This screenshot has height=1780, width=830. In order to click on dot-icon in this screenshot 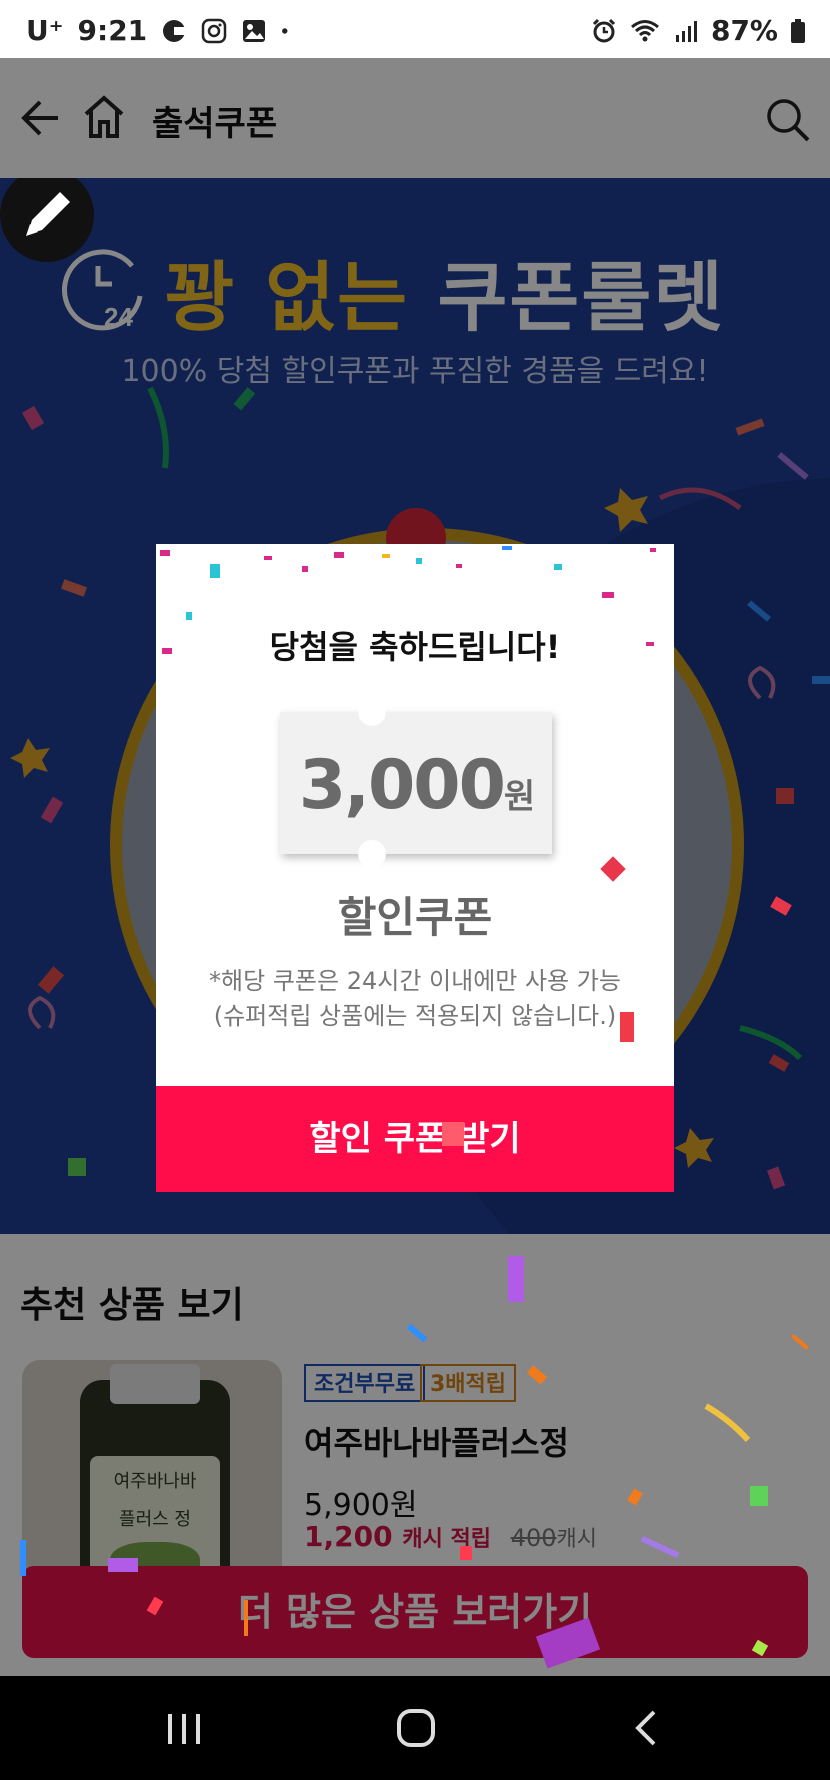, I will do `click(285, 30)`.